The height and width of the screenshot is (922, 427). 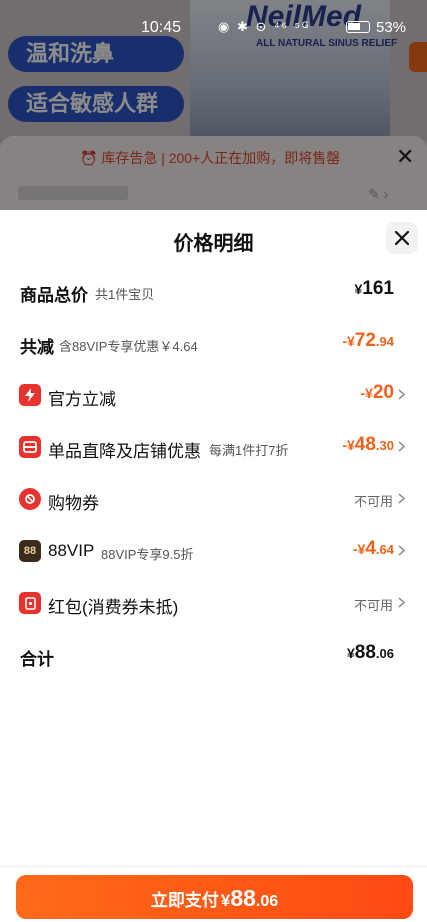 I want to click on sheet-title: 价格明细, so click(x=213, y=244).